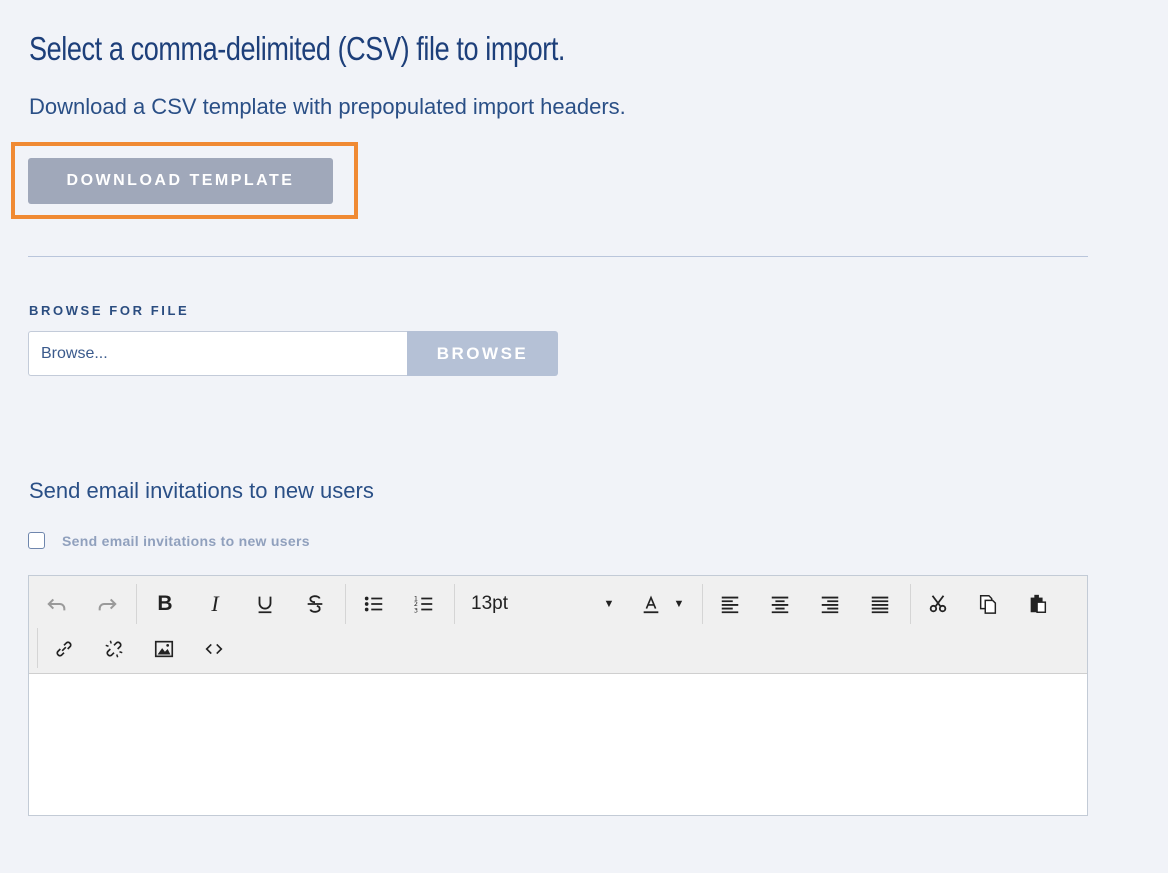 The image size is (1168, 873). I want to click on browse-for-file-label: BROWSE FOR FILE, so click(109, 310).